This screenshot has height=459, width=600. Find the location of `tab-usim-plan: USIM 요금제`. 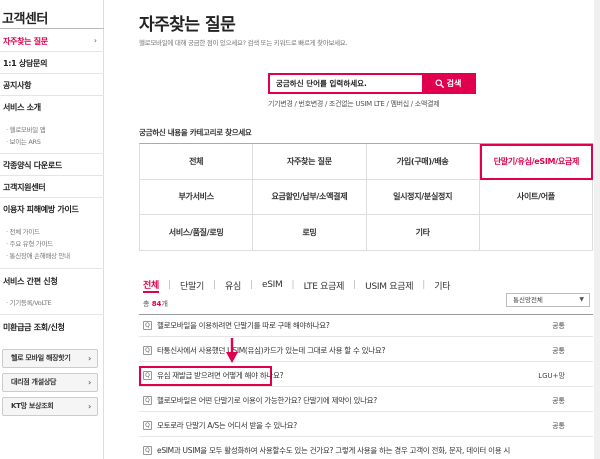

tab-usim-plan: USIM 요금제 is located at coordinates (389, 285).